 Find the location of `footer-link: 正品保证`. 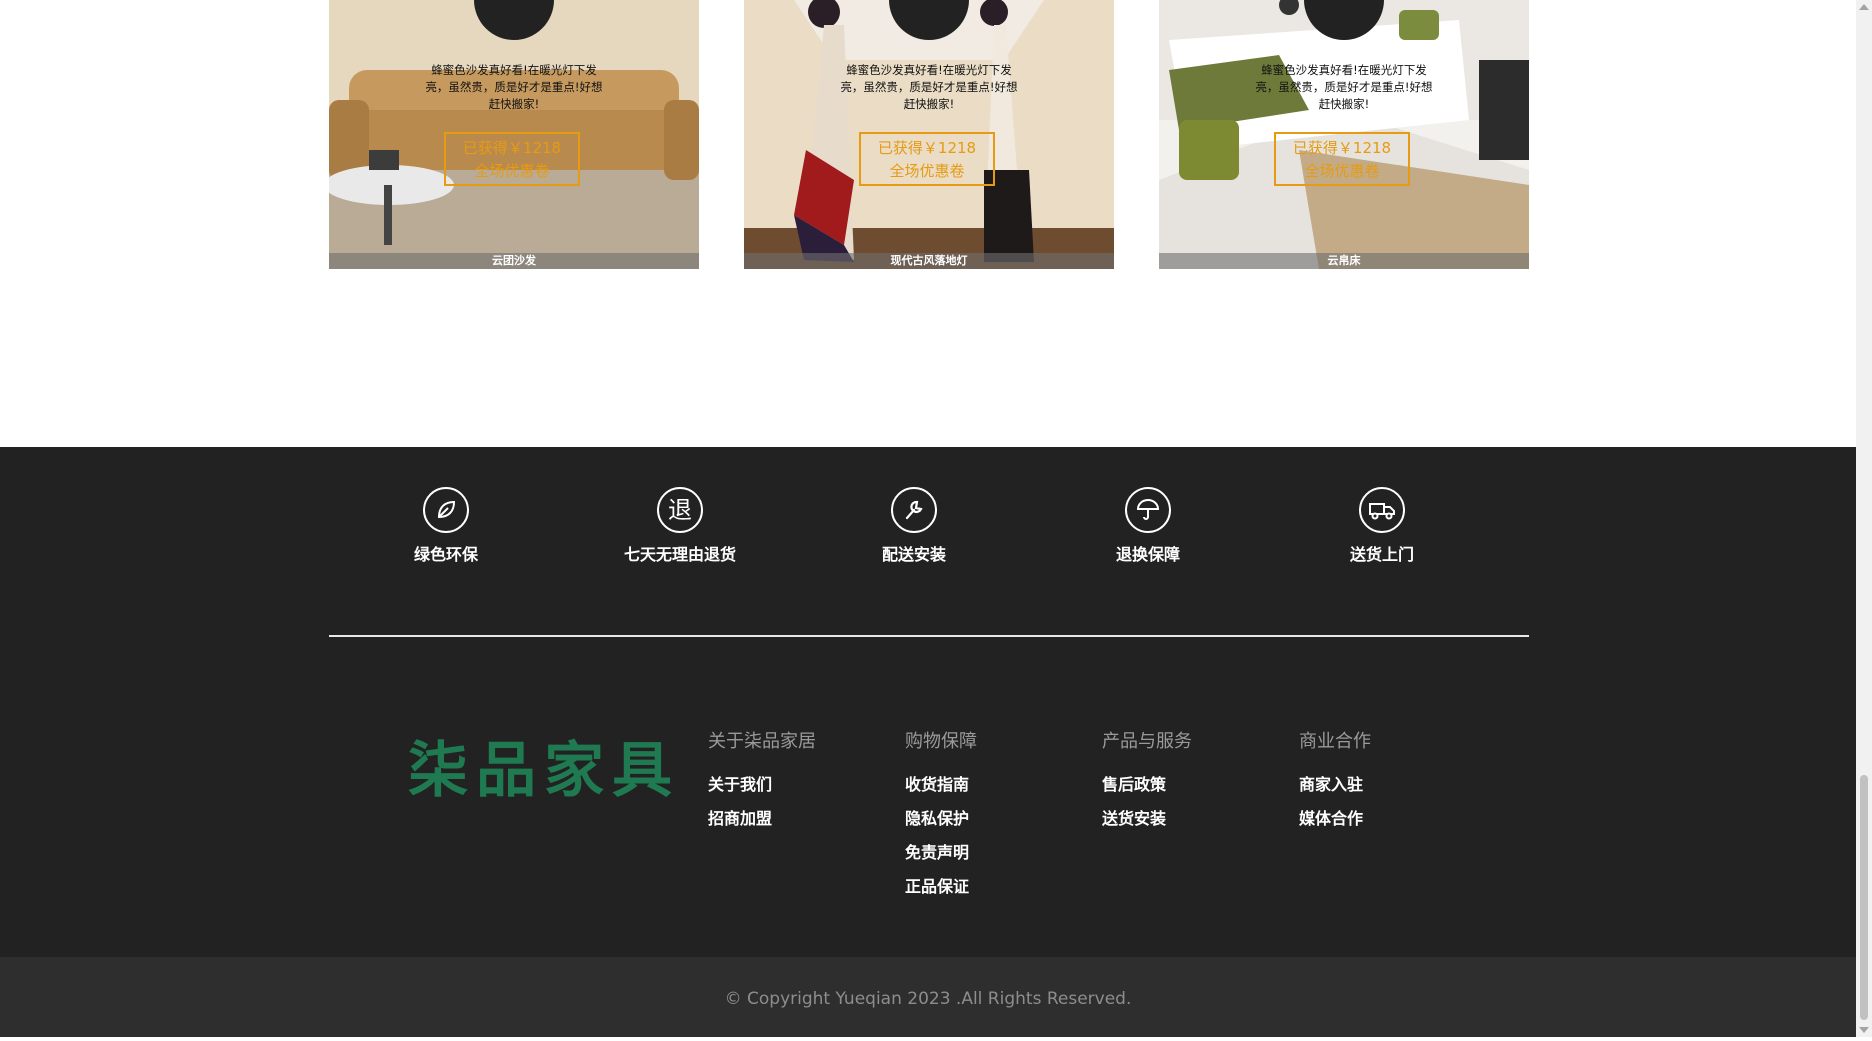

footer-link: 正品保证 is located at coordinates (1000, 887).